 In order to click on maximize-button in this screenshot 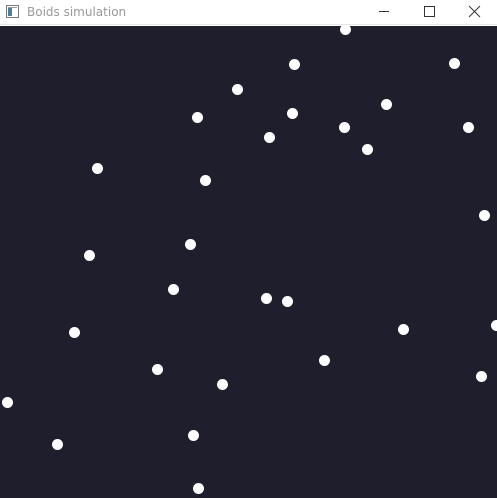, I will do `click(429, 12)`.